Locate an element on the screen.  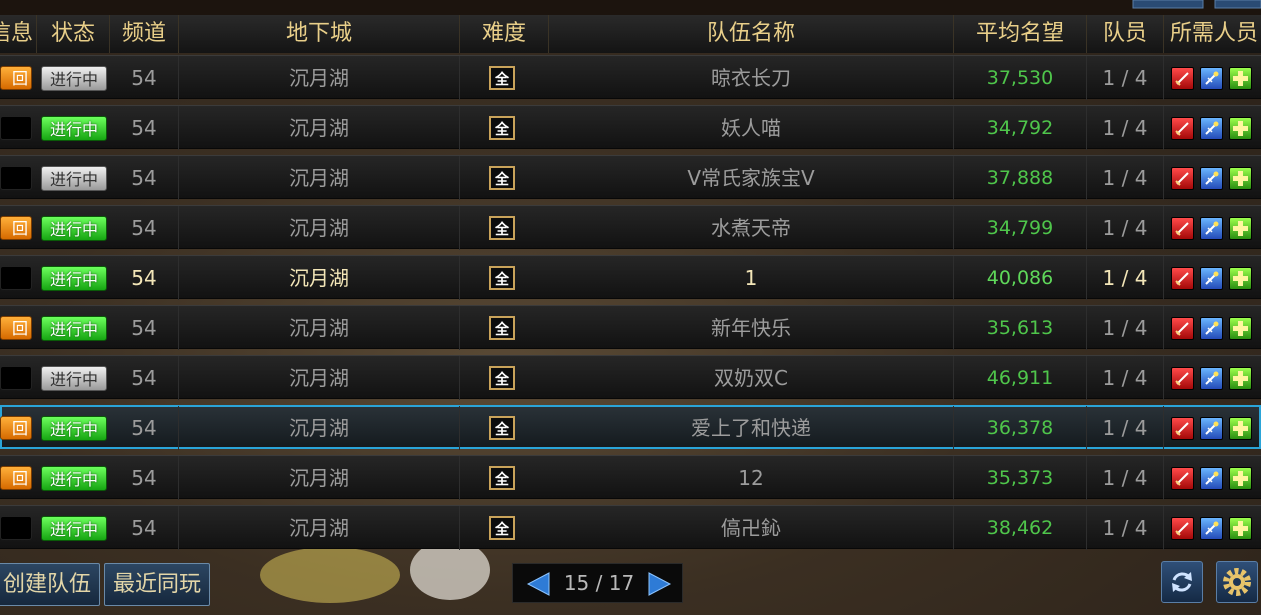
refresh-button is located at coordinates (1182, 582).